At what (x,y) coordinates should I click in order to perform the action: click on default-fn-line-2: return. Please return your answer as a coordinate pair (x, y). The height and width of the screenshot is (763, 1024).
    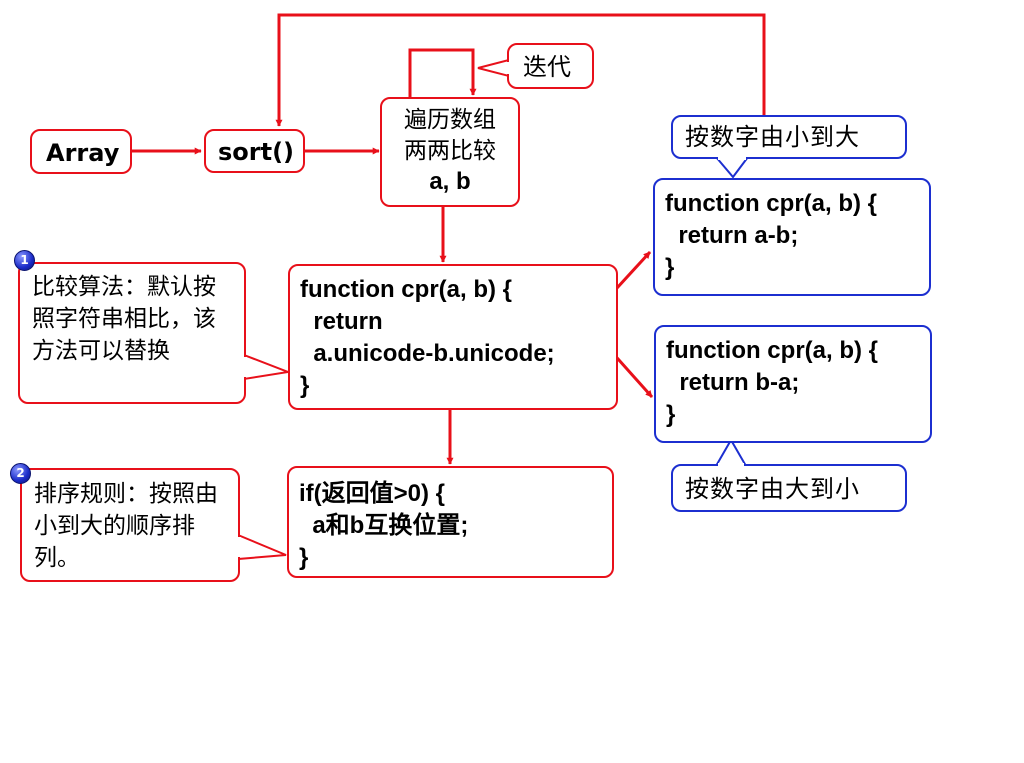
    Looking at the image, I should click on (341, 321).